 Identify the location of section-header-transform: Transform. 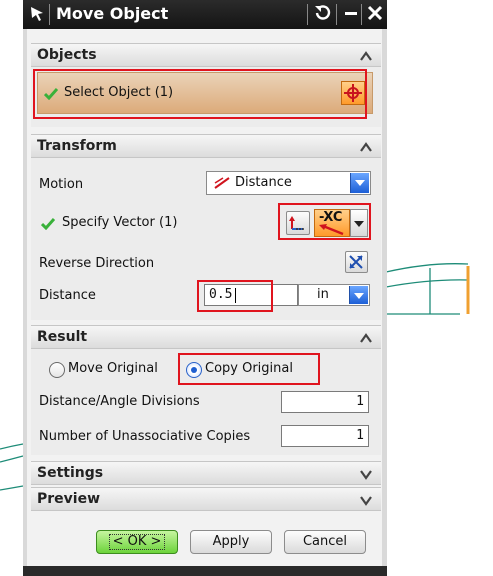
(206, 146).